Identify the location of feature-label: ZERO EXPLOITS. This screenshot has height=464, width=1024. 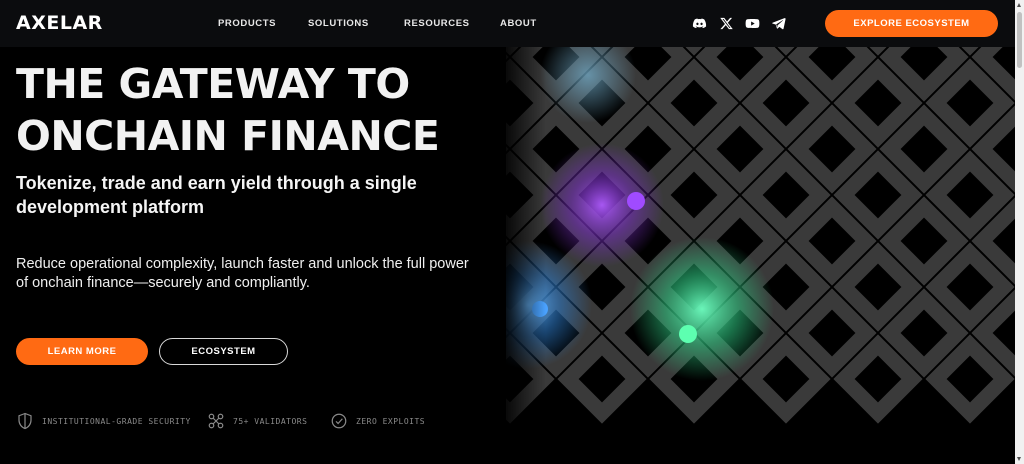
(391, 421).